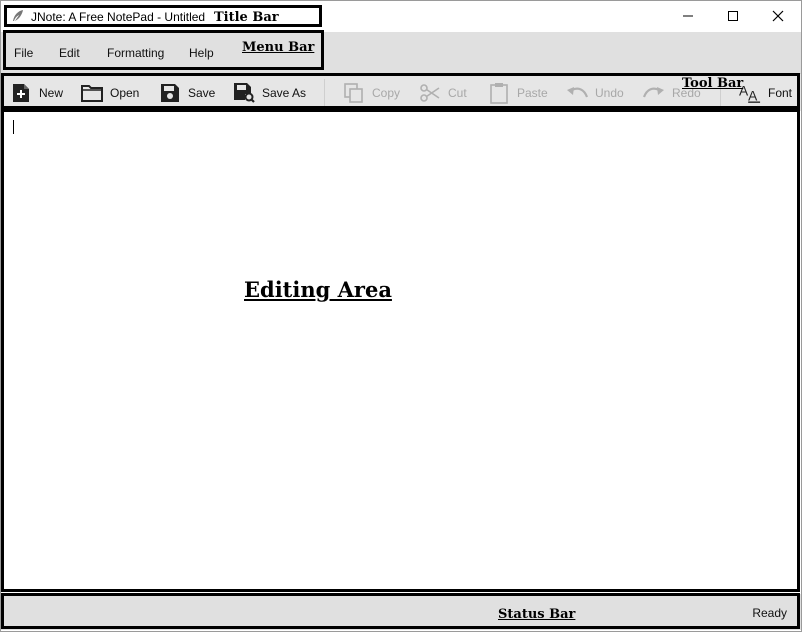 The width and height of the screenshot is (802, 632). Describe the element at coordinates (713, 83) in the screenshot. I see `tool-bar-annotation: Tool Bar` at that location.